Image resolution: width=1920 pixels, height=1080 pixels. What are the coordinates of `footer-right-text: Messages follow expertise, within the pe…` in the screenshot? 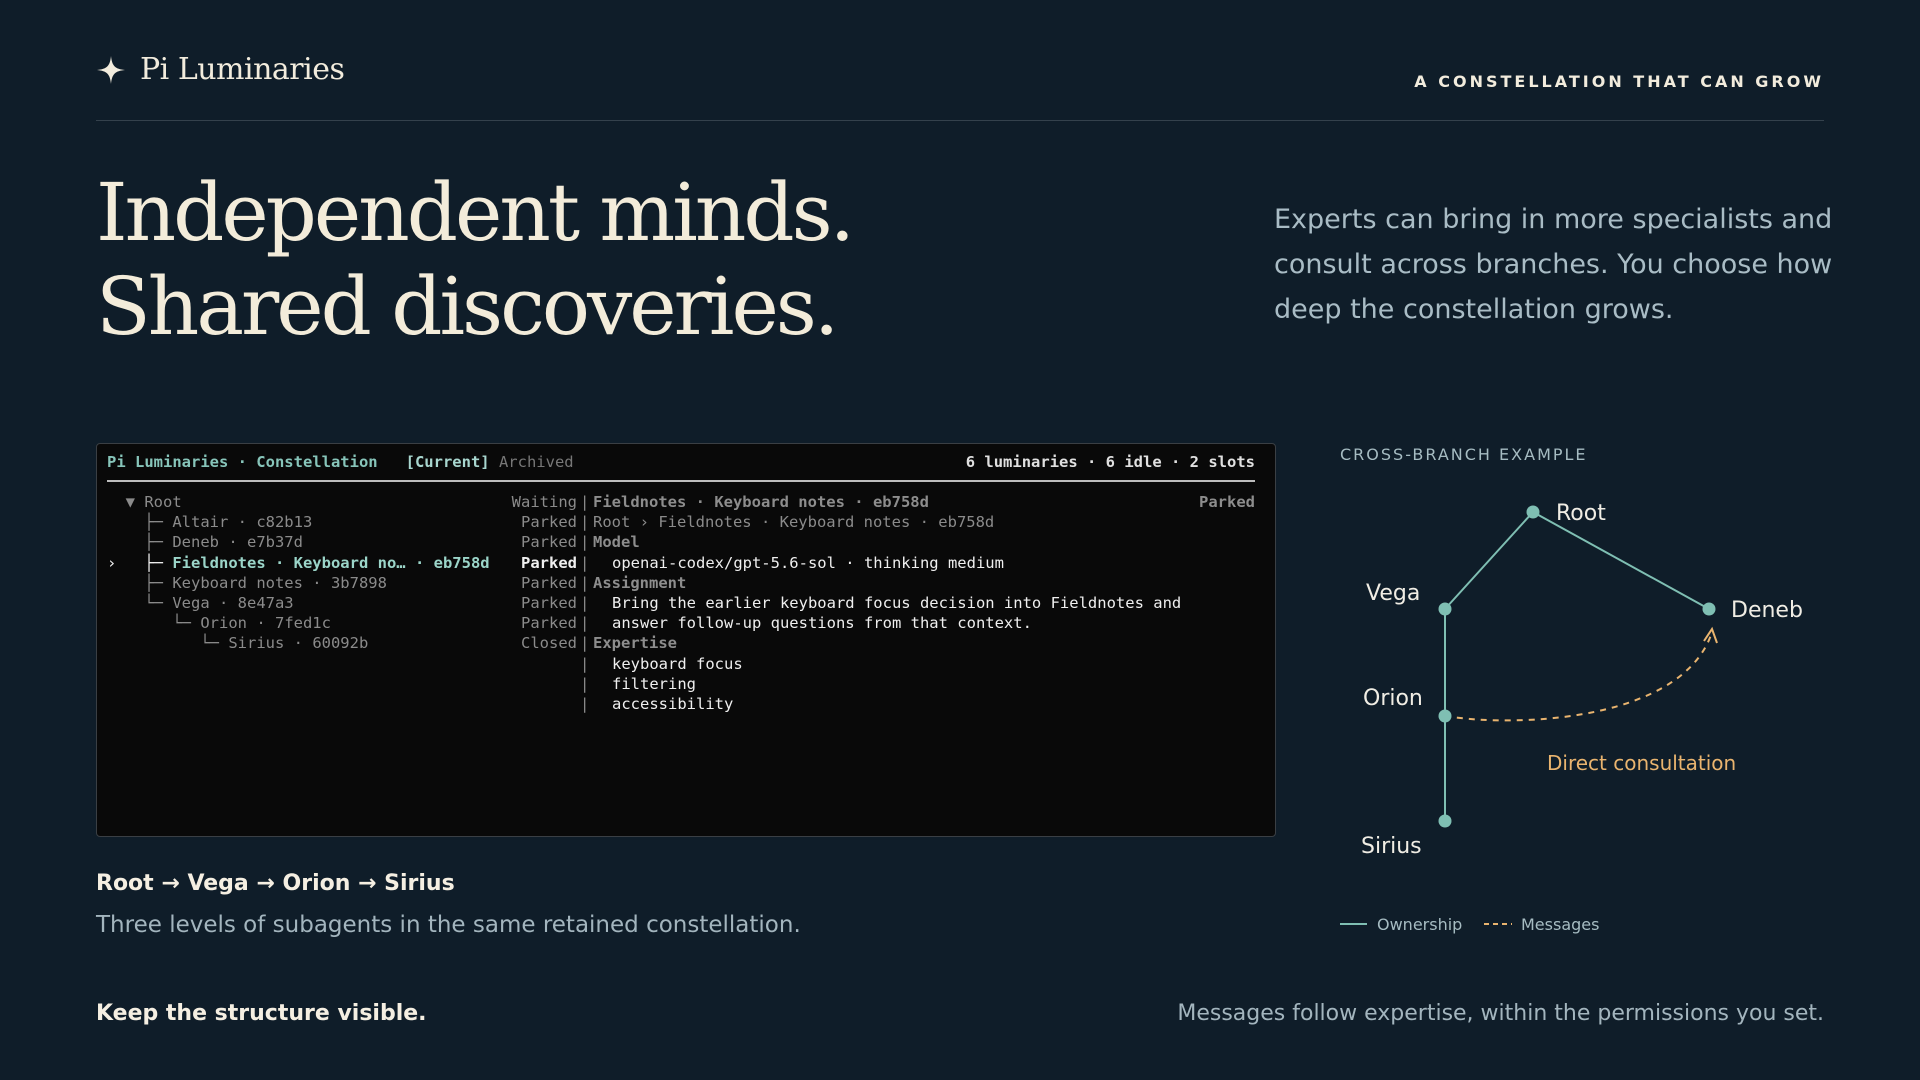 It's located at (1500, 1013).